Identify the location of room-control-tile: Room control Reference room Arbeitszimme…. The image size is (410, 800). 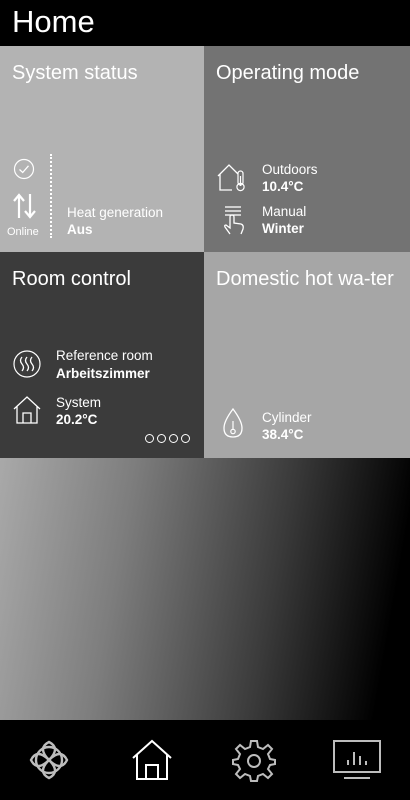
(102, 355).